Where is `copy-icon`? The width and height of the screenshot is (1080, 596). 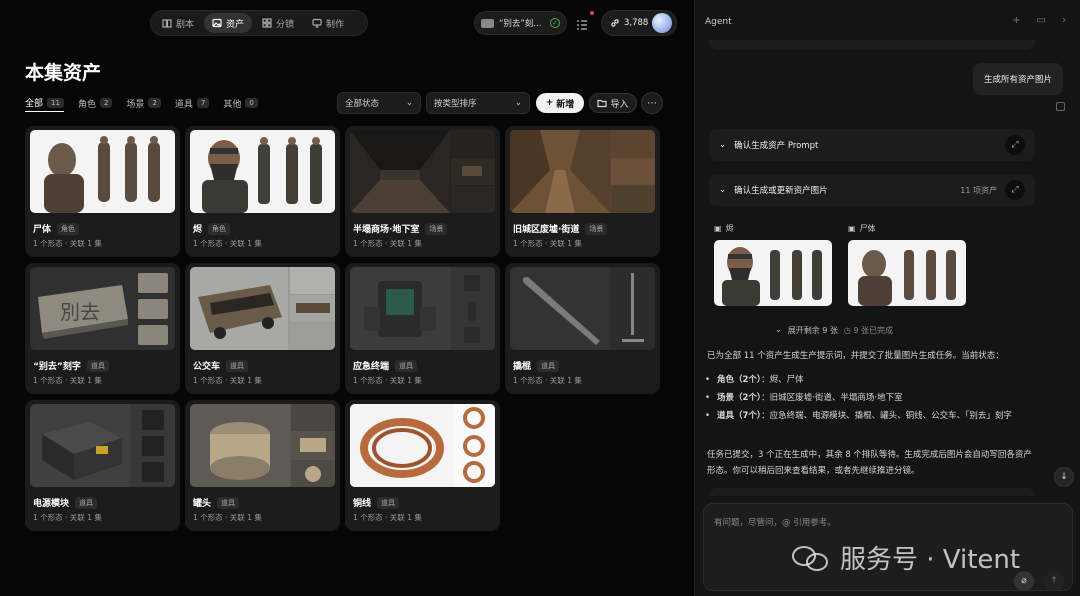 copy-icon is located at coordinates (1060, 106).